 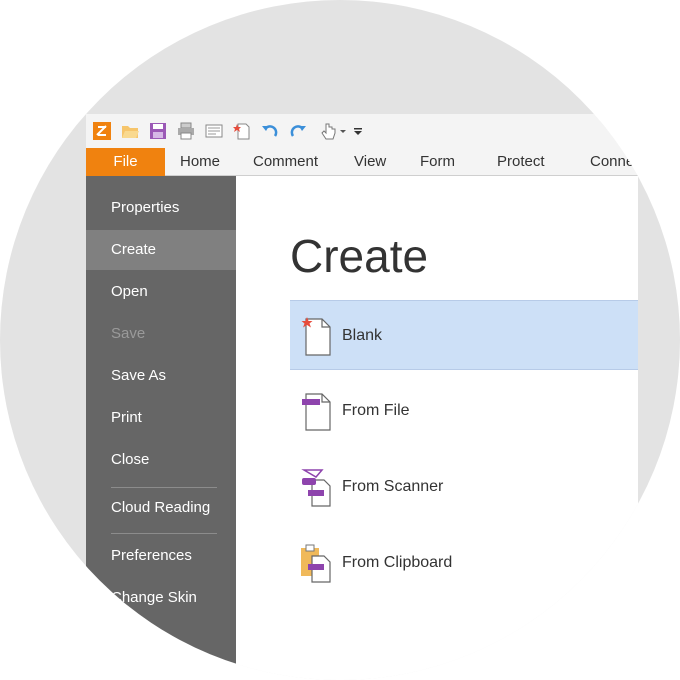 What do you see at coordinates (521, 162) in the screenshot?
I see `tab-protect: Protect` at bounding box center [521, 162].